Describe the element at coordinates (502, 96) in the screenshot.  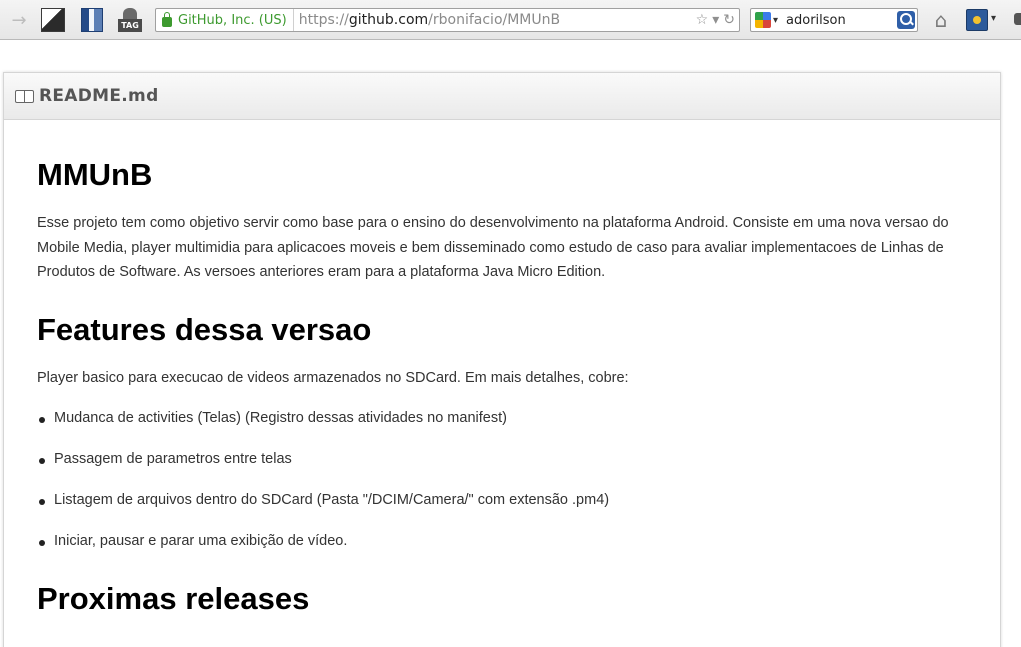
I see `readme-header: README.md` at that location.